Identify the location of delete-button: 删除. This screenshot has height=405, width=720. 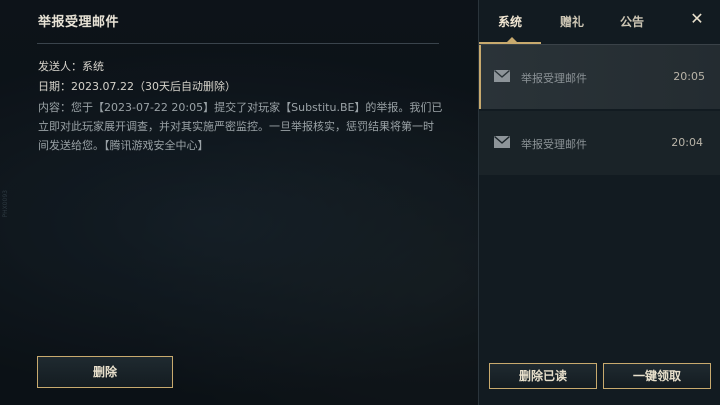
(105, 372).